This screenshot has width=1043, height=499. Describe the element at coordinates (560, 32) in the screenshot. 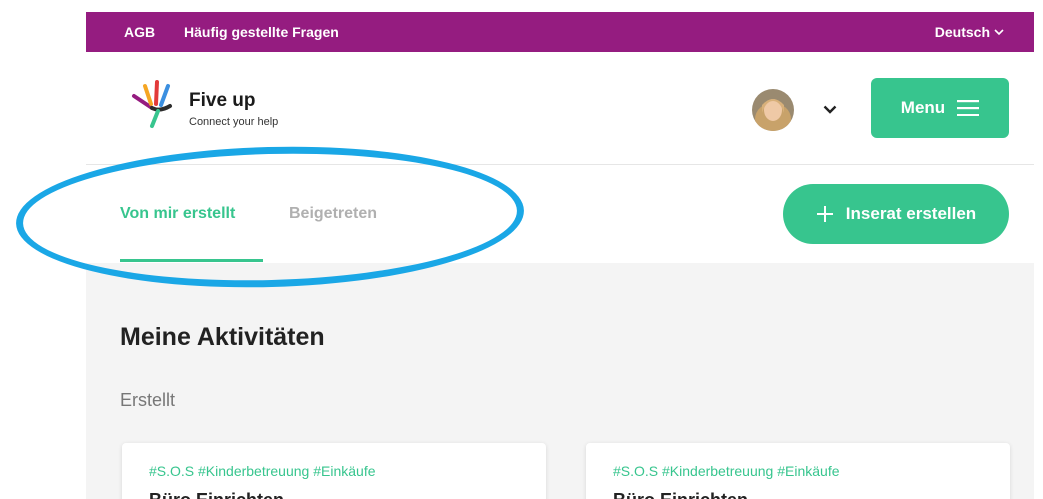

I see `top-bar: AGB Häufig gestellte Fragen Deutsch` at that location.